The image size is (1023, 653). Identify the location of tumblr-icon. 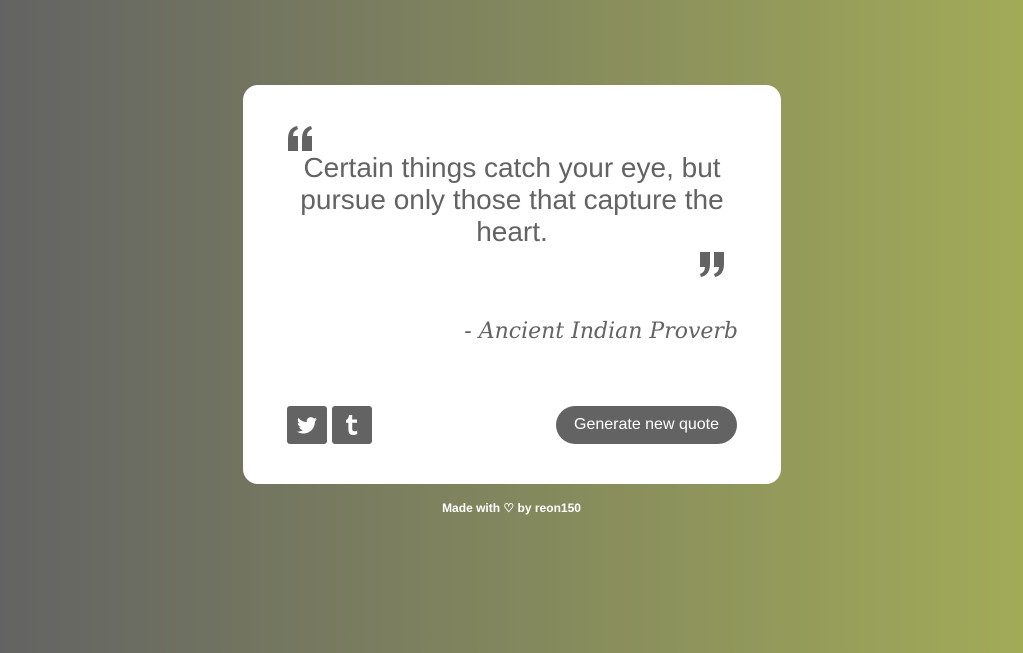
(352, 425).